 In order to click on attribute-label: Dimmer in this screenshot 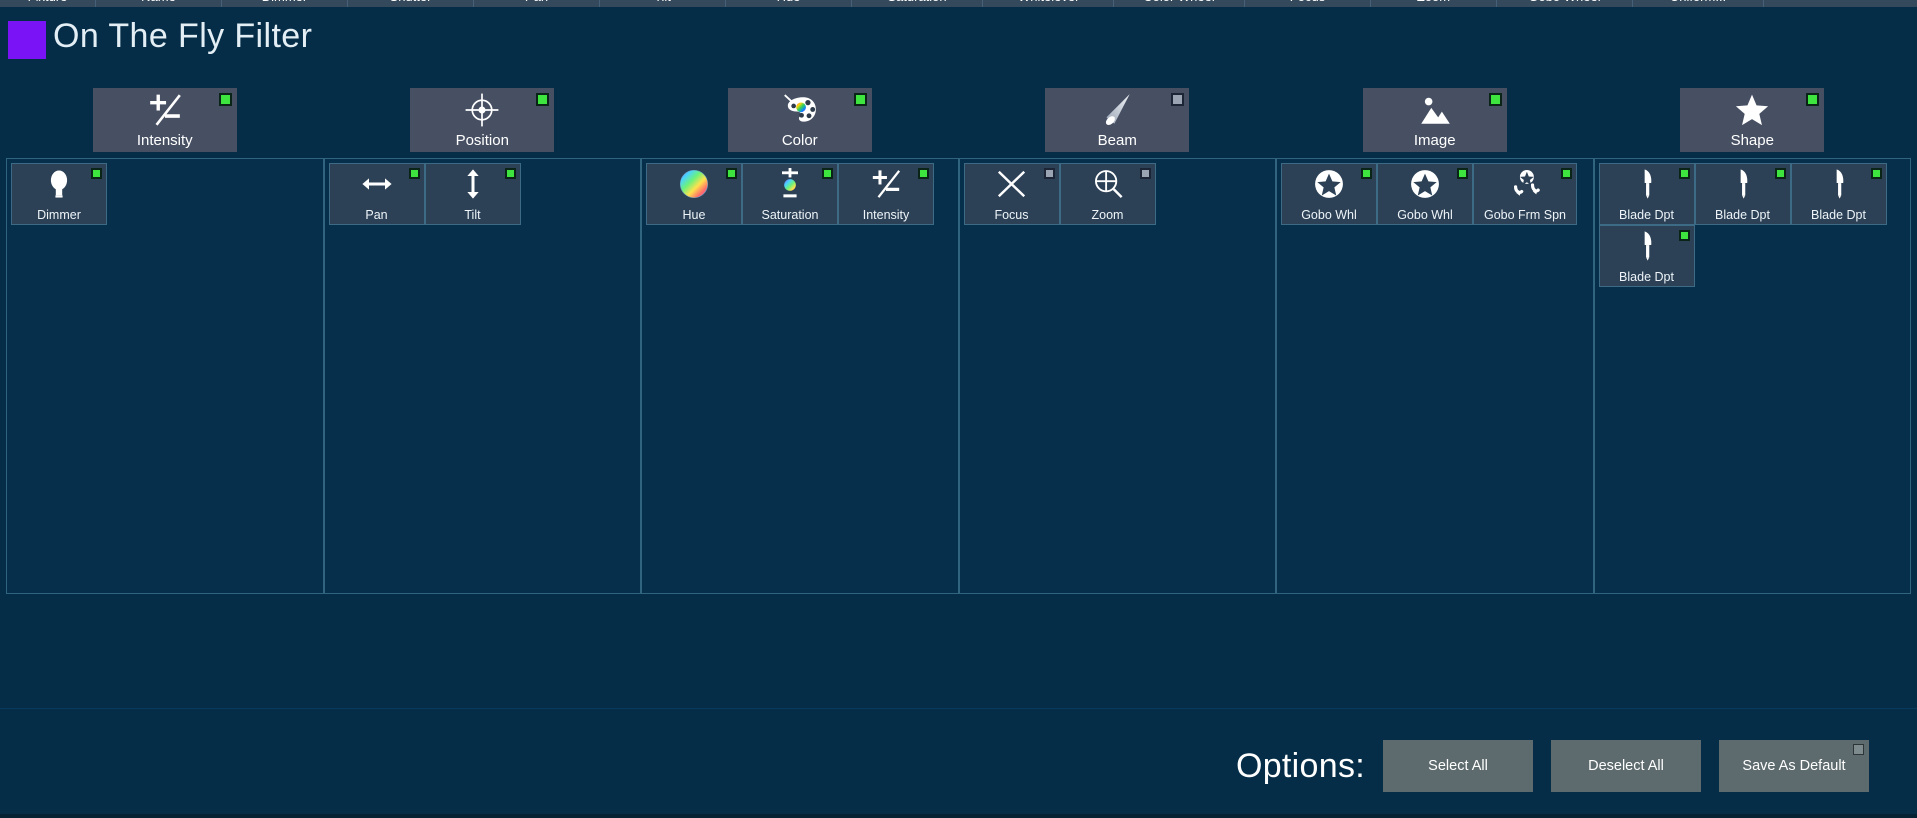, I will do `click(59, 215)`.